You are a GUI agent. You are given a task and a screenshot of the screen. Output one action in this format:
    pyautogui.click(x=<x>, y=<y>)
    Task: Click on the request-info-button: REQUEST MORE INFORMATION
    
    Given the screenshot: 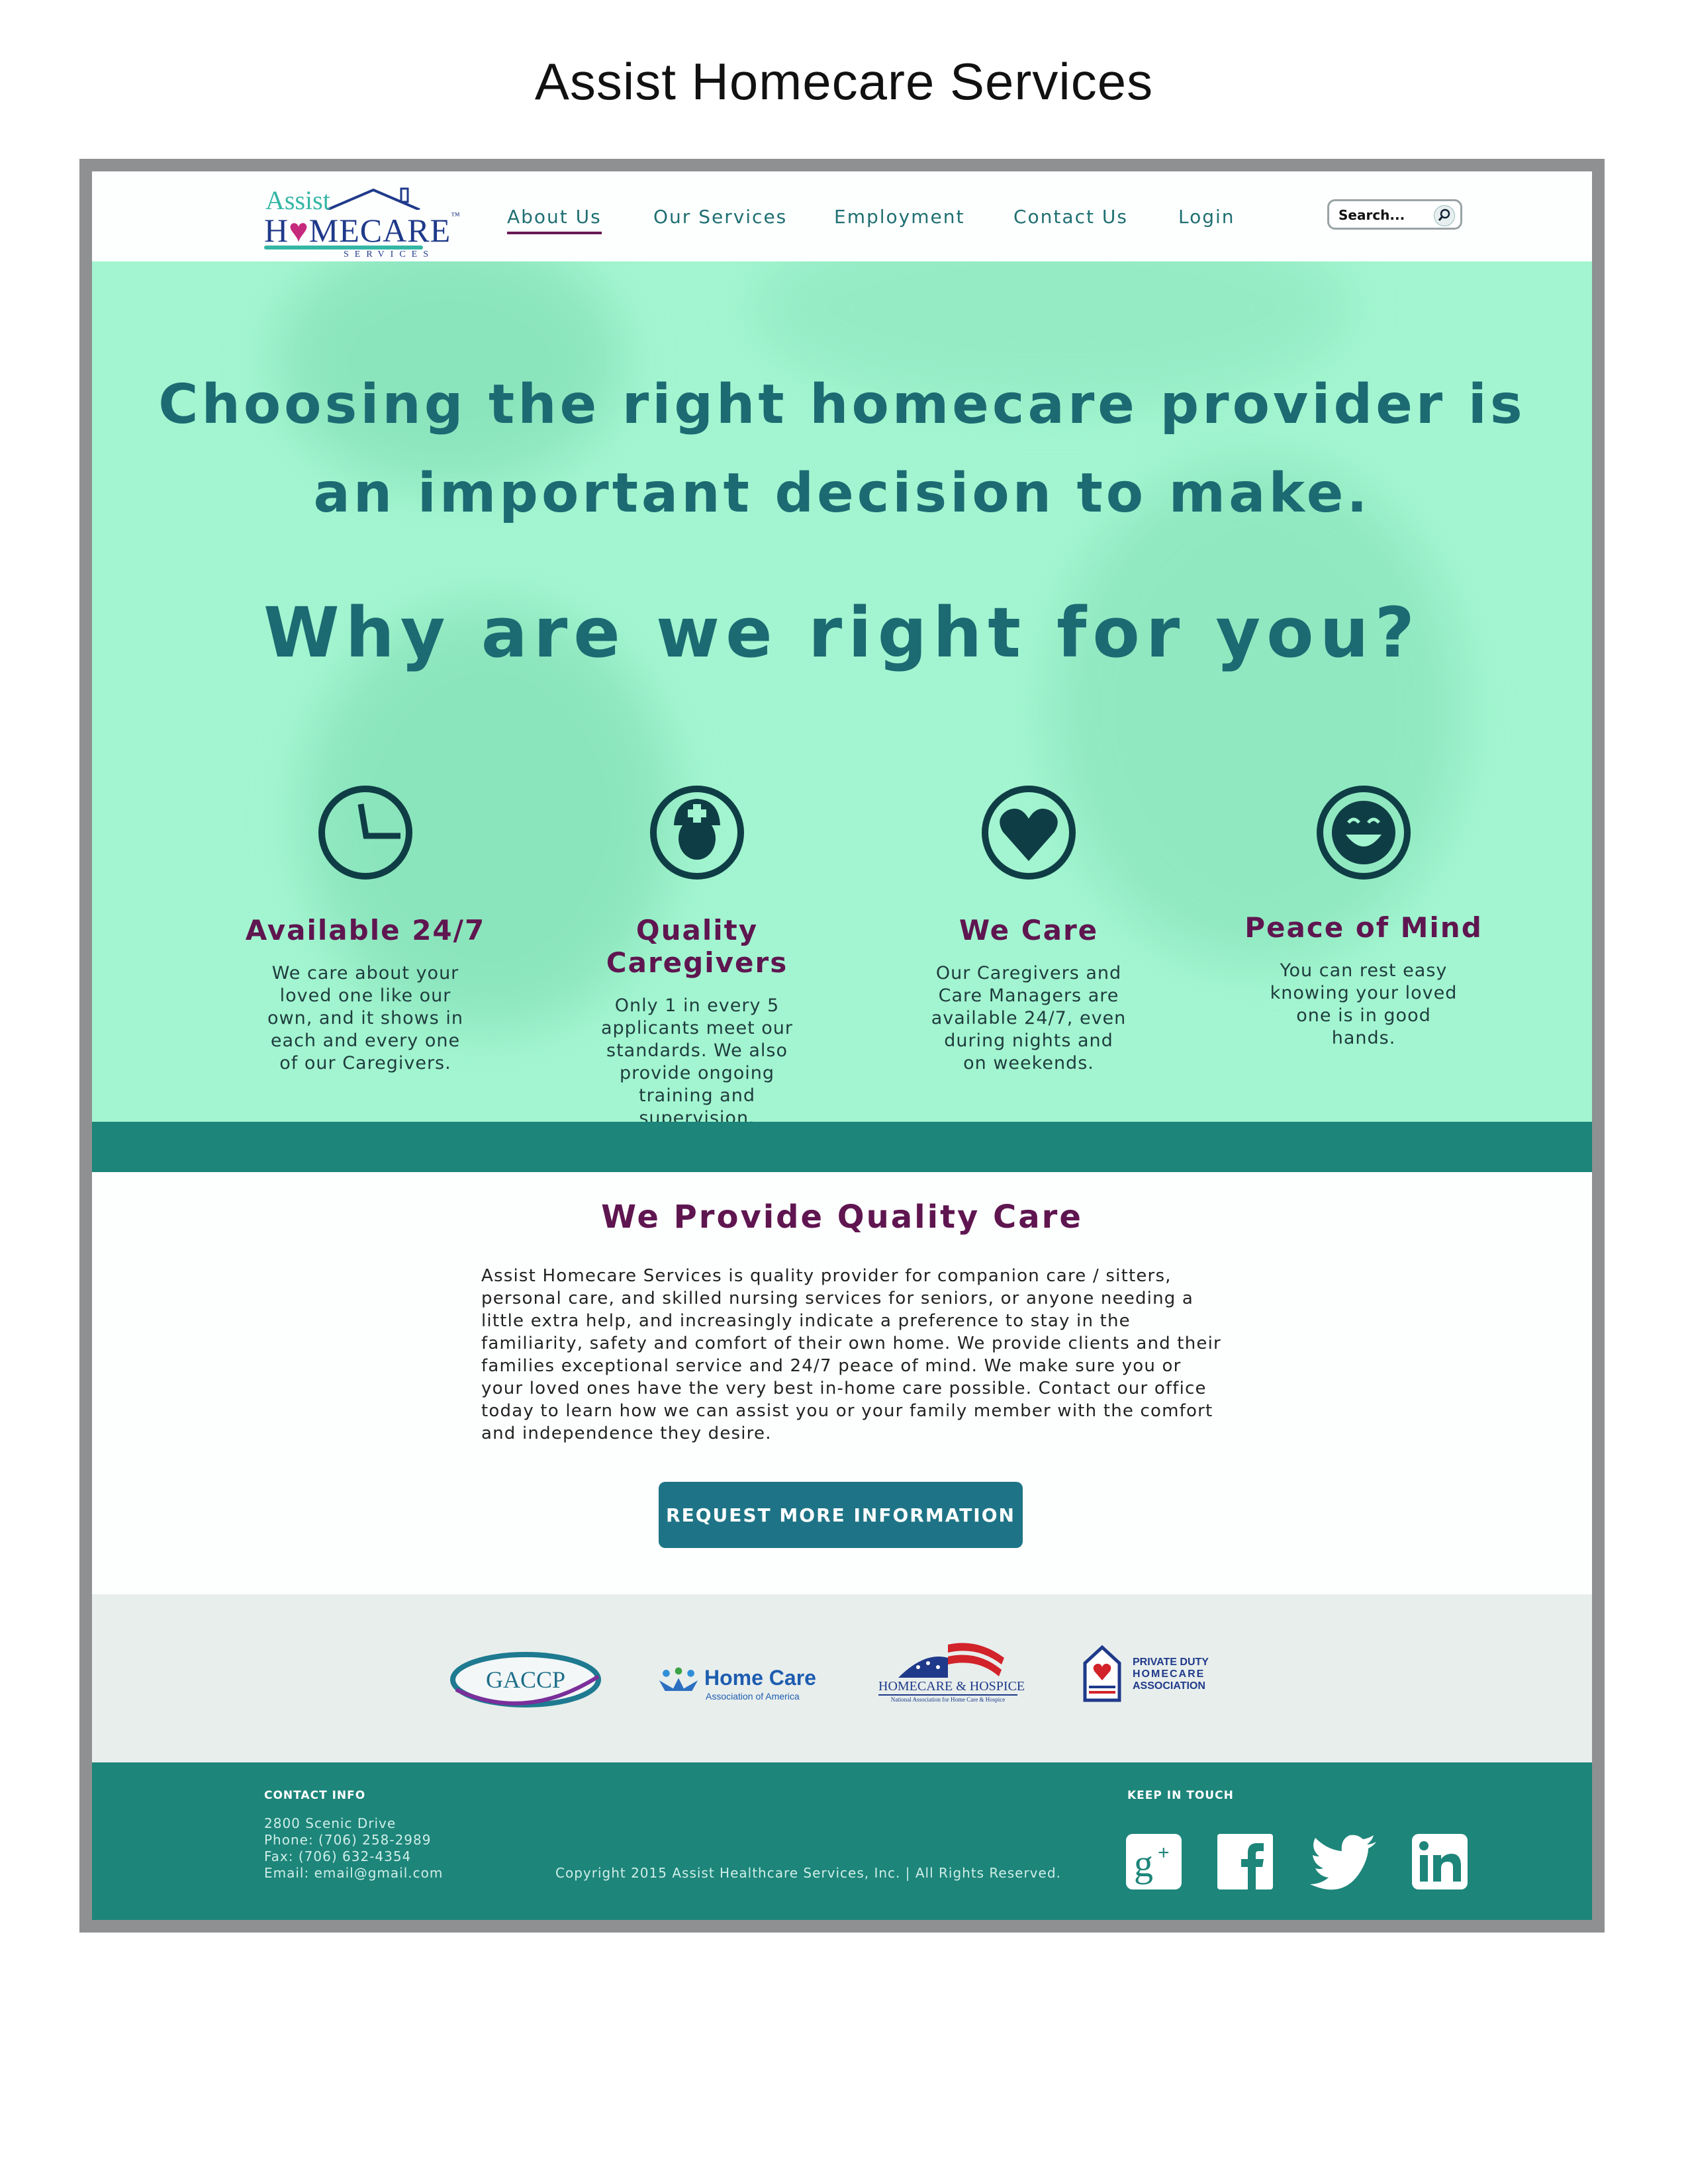 What is the action you would take?
    pyautogui.click(x=841, y=1515)
    